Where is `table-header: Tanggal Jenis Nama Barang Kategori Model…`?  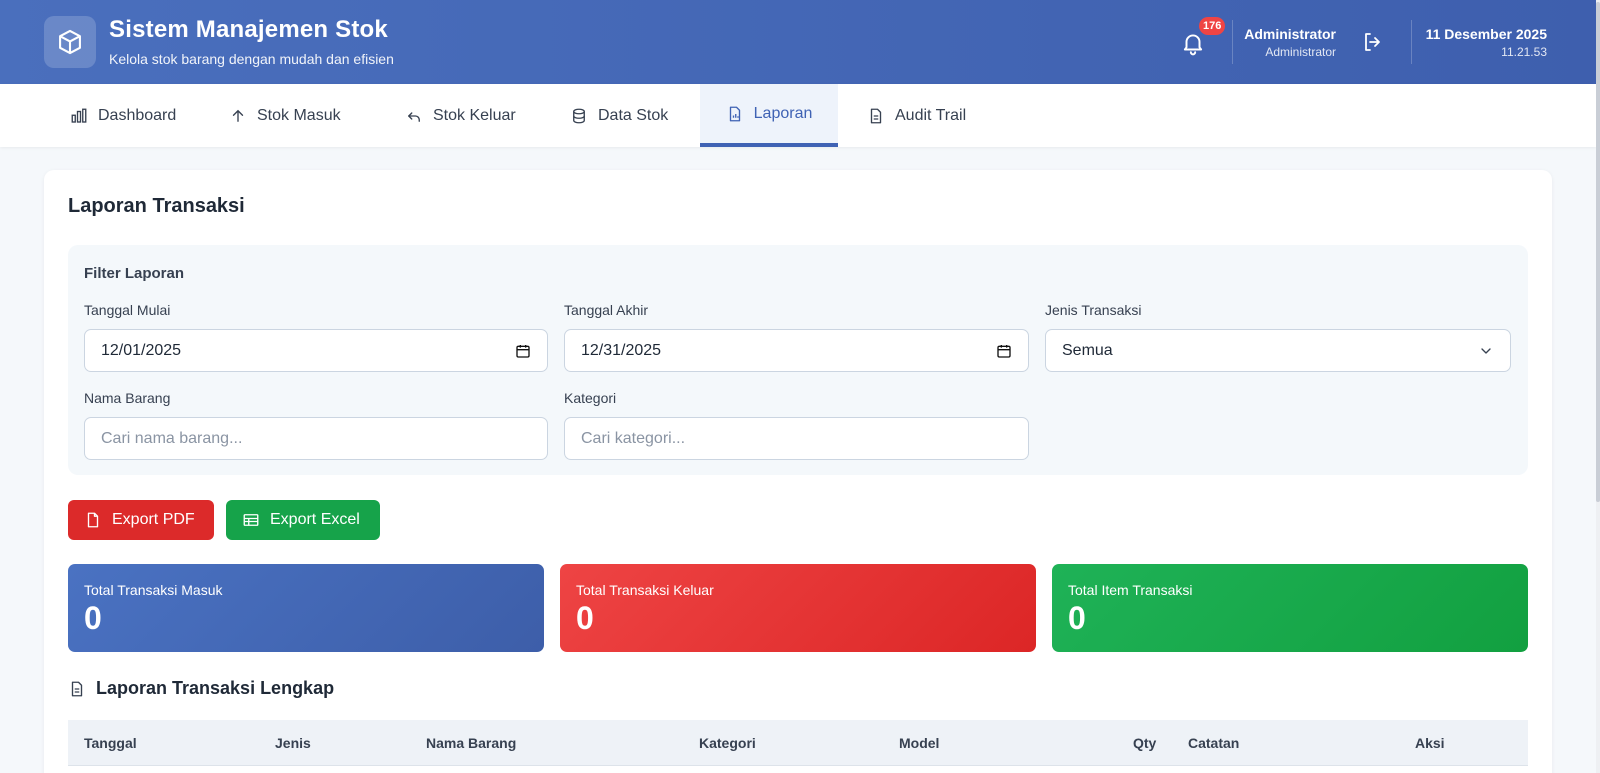 table-header: Tanggal Jenis Nama Barang Kategori Model… is located at coordinates (798, 743).